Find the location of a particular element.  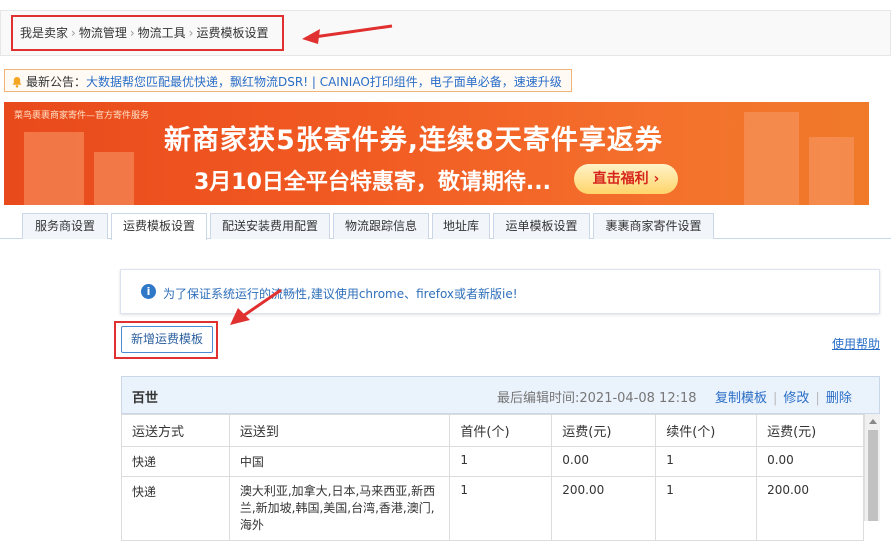

breadcrumb-item-logistics: 物流管理 is located at coordinates (103, 33).